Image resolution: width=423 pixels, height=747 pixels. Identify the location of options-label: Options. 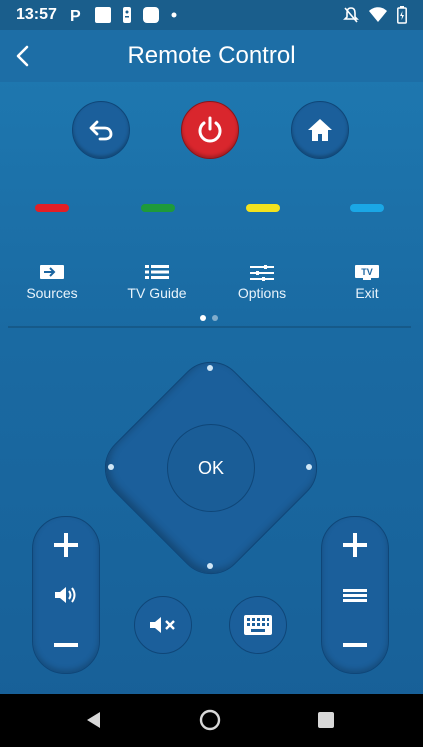
(262, 293).